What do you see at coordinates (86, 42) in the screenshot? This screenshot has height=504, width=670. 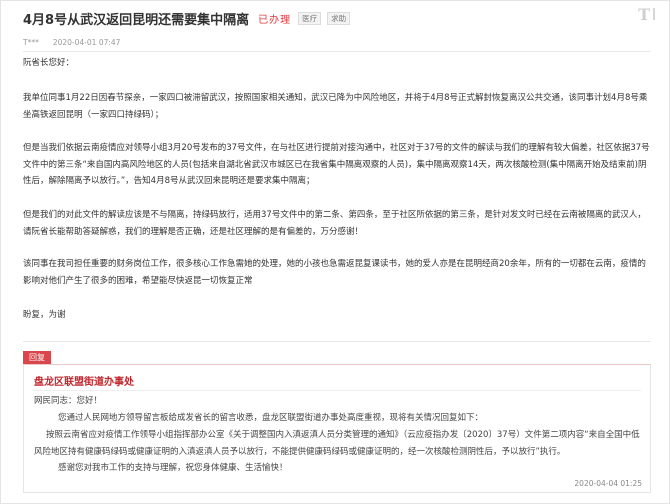 I see `post-time: 2020-04-01 07:47` at bounding box center [86, 42].